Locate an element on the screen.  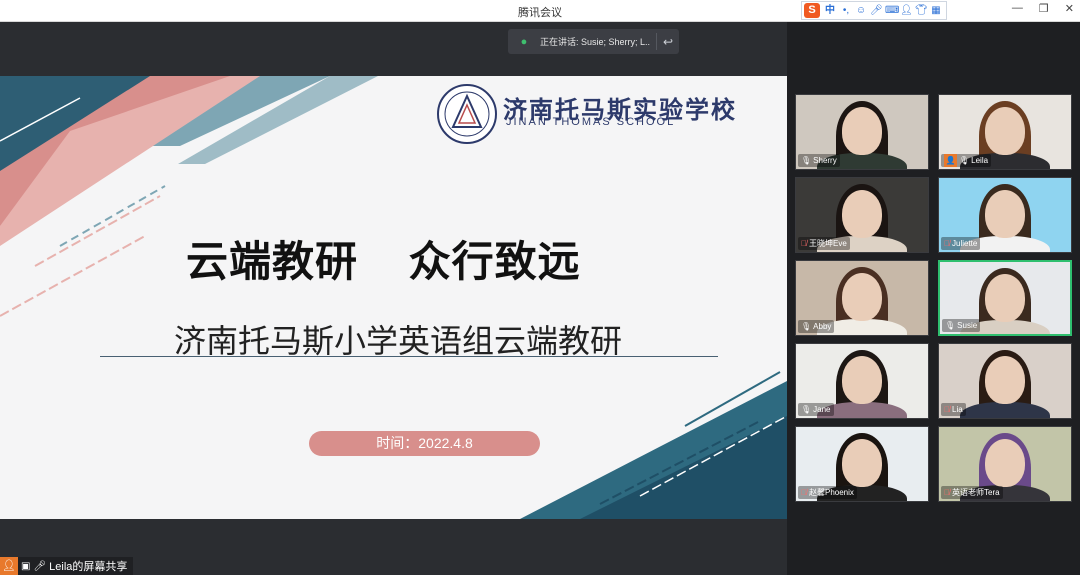
participant-name-tag: 🎙 Susie is located at coordinates (961, 325).